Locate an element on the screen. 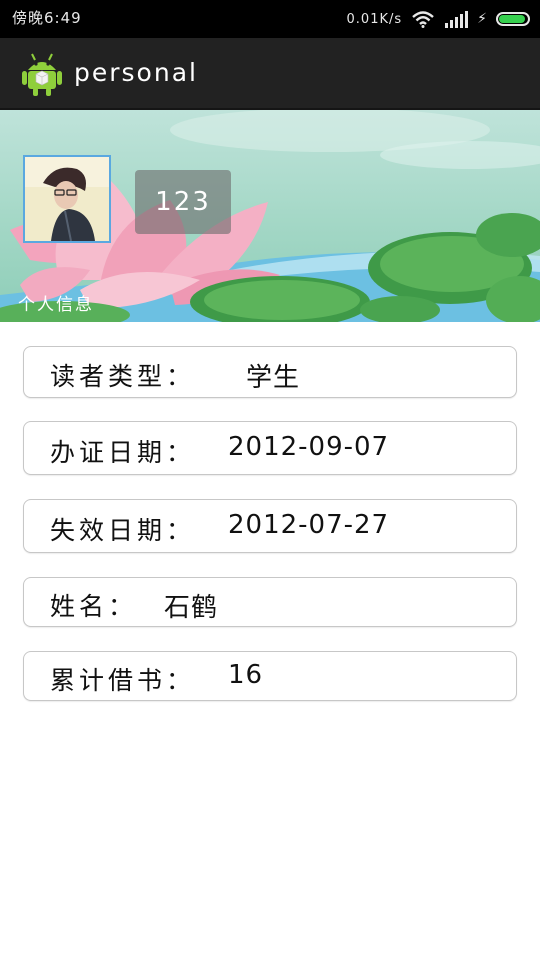 The width and height of the screenshot is (540, 960). avatar is located at coordinates (67, 199).